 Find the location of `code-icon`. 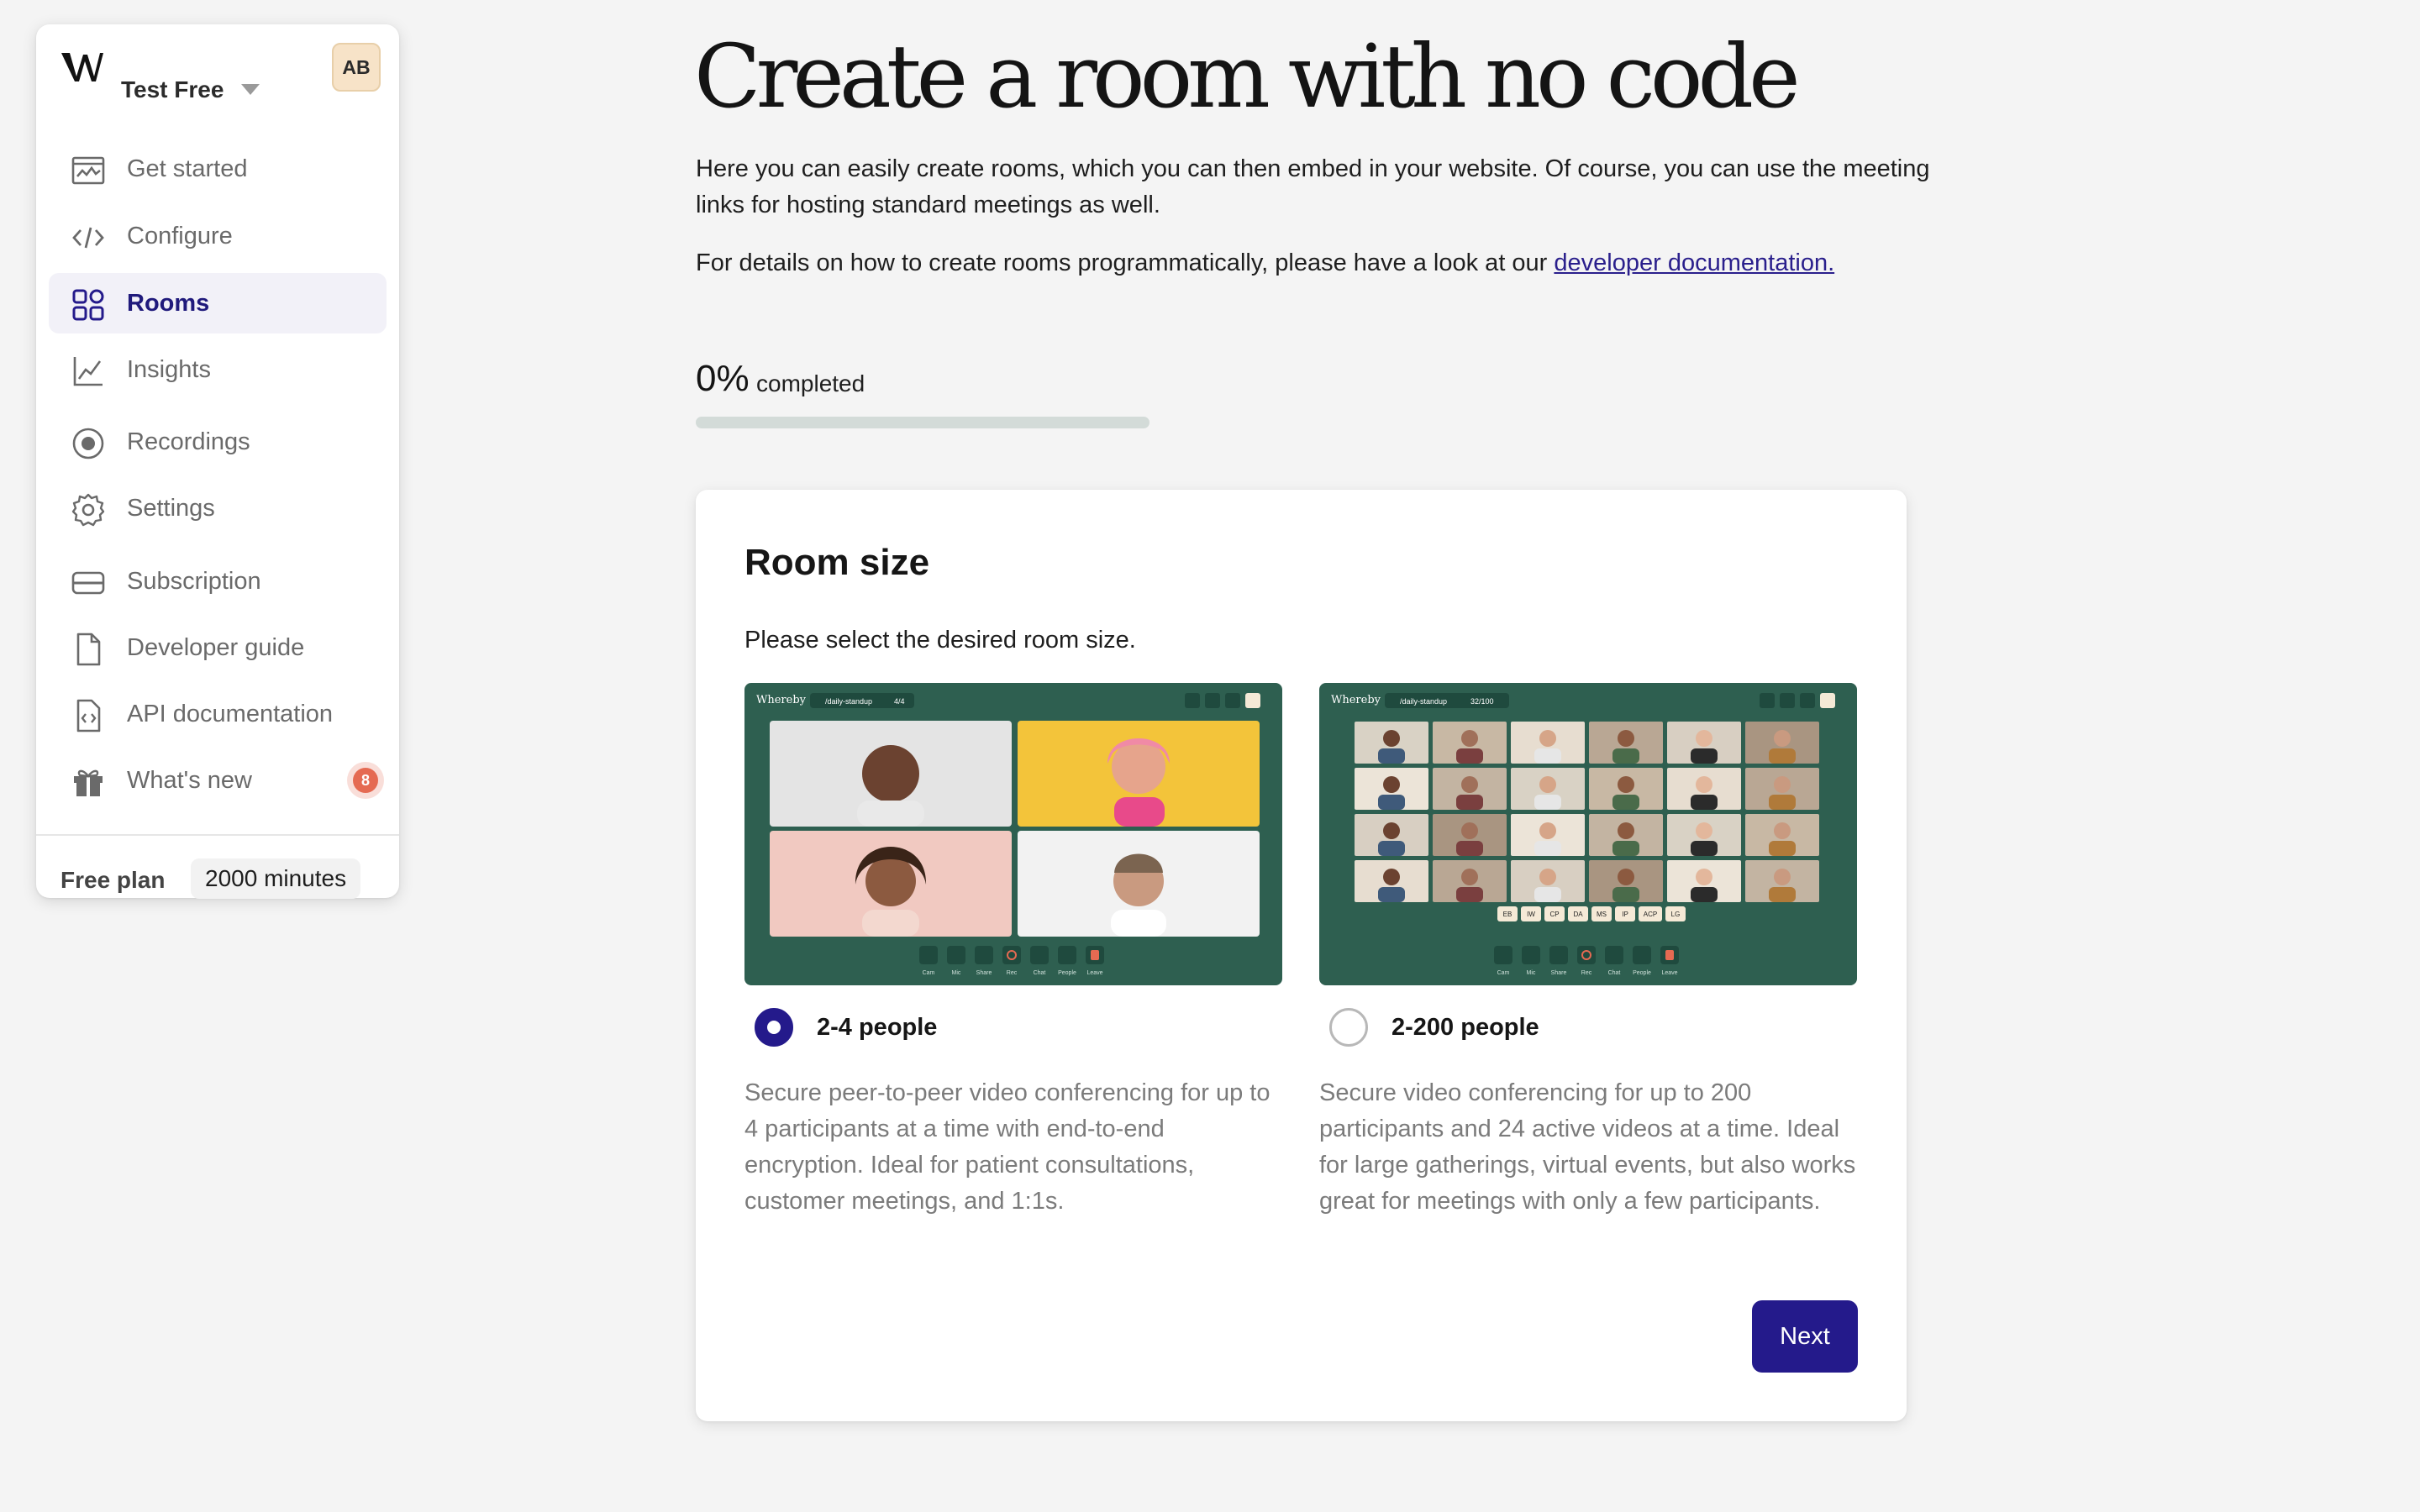

code-icon is located at coordinates (88, 238).